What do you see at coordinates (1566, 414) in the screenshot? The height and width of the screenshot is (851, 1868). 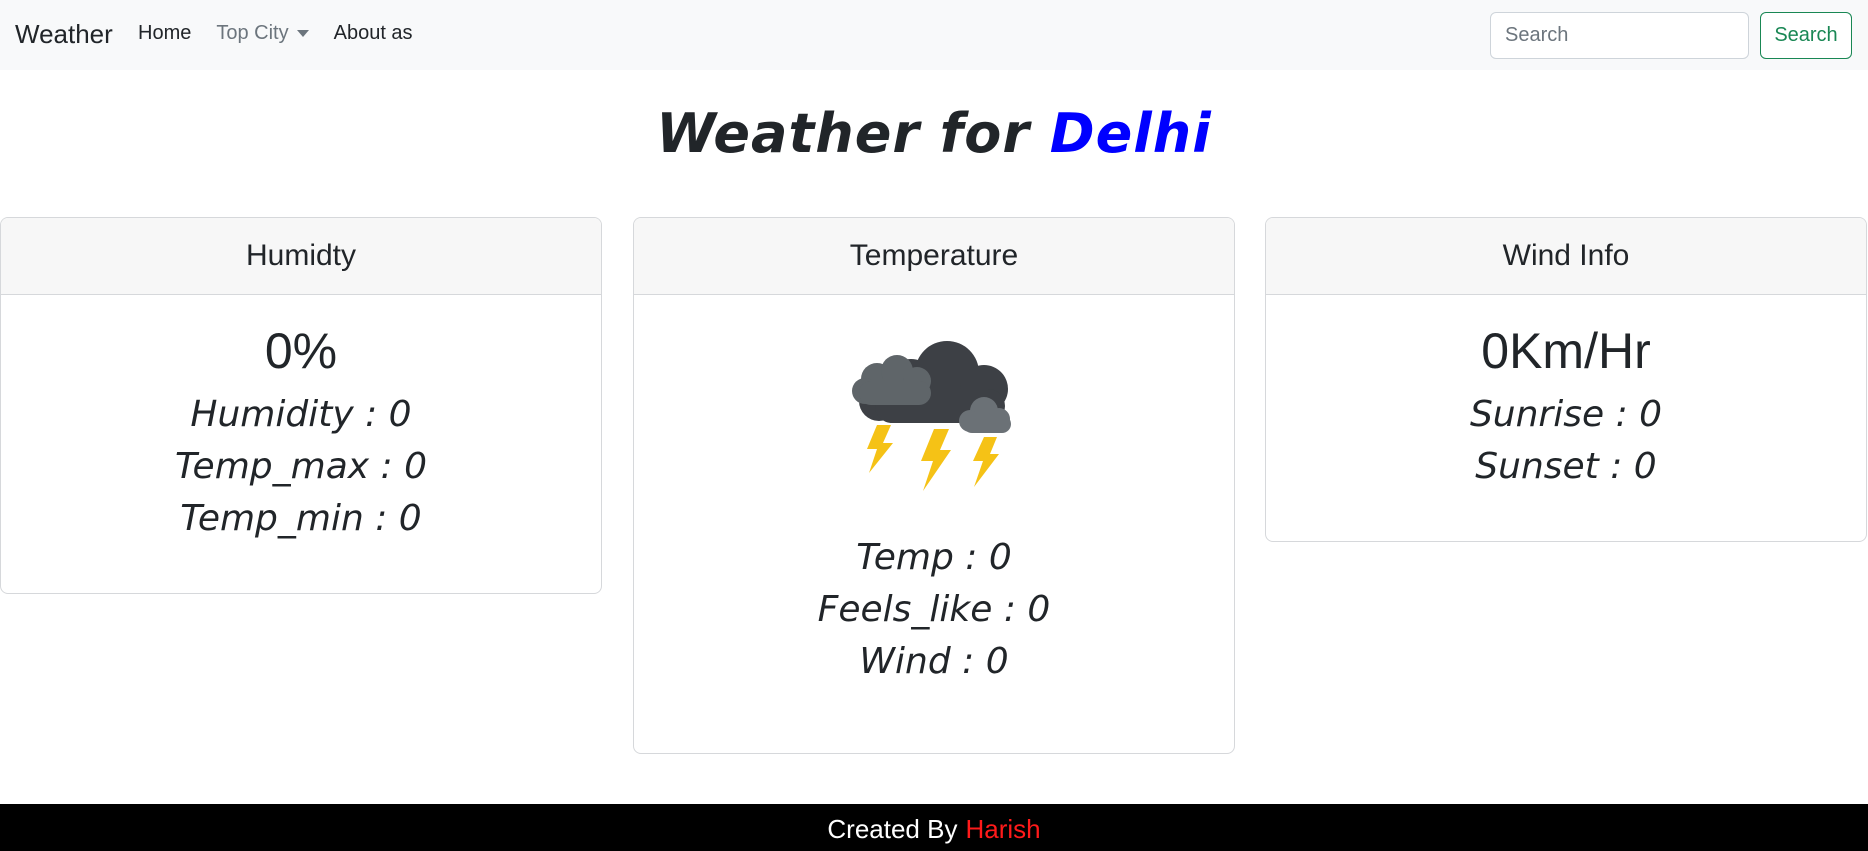 I see `sunrise-stat: Sunrise : 0` at bounding box center [1566, 414].